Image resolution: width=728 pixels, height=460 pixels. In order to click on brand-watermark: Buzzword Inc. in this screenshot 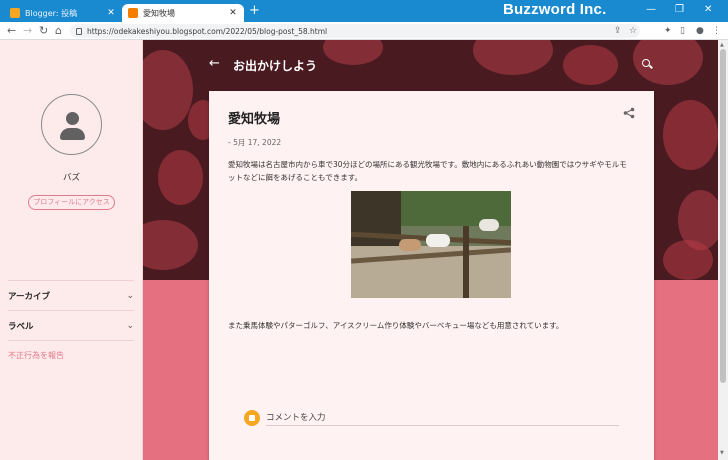, I will do `click(555, 9)`.